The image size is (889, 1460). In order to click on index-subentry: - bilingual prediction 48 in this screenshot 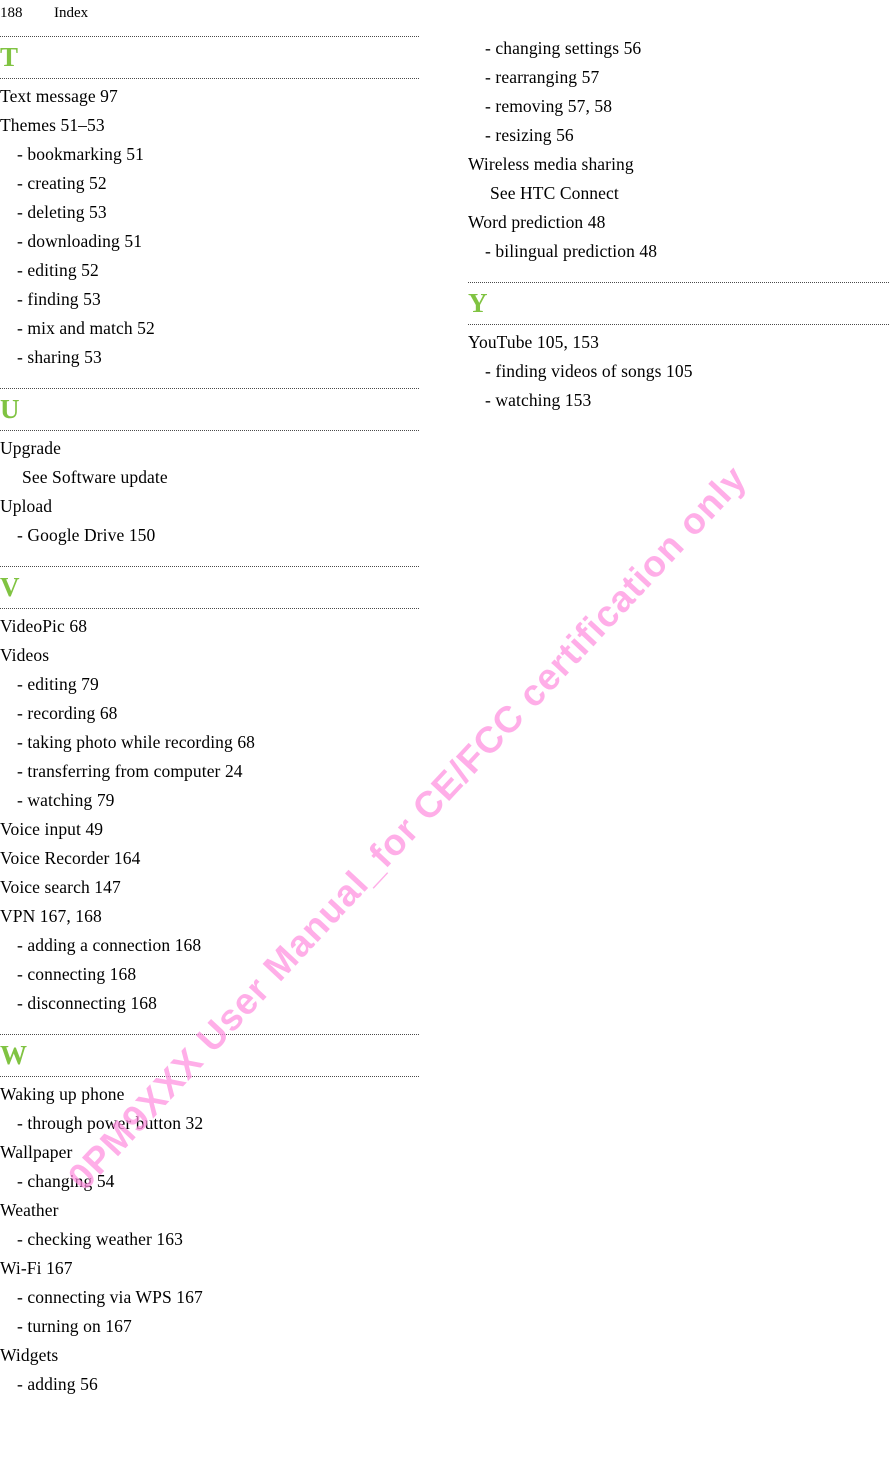, I will do `click(571, 251)`.